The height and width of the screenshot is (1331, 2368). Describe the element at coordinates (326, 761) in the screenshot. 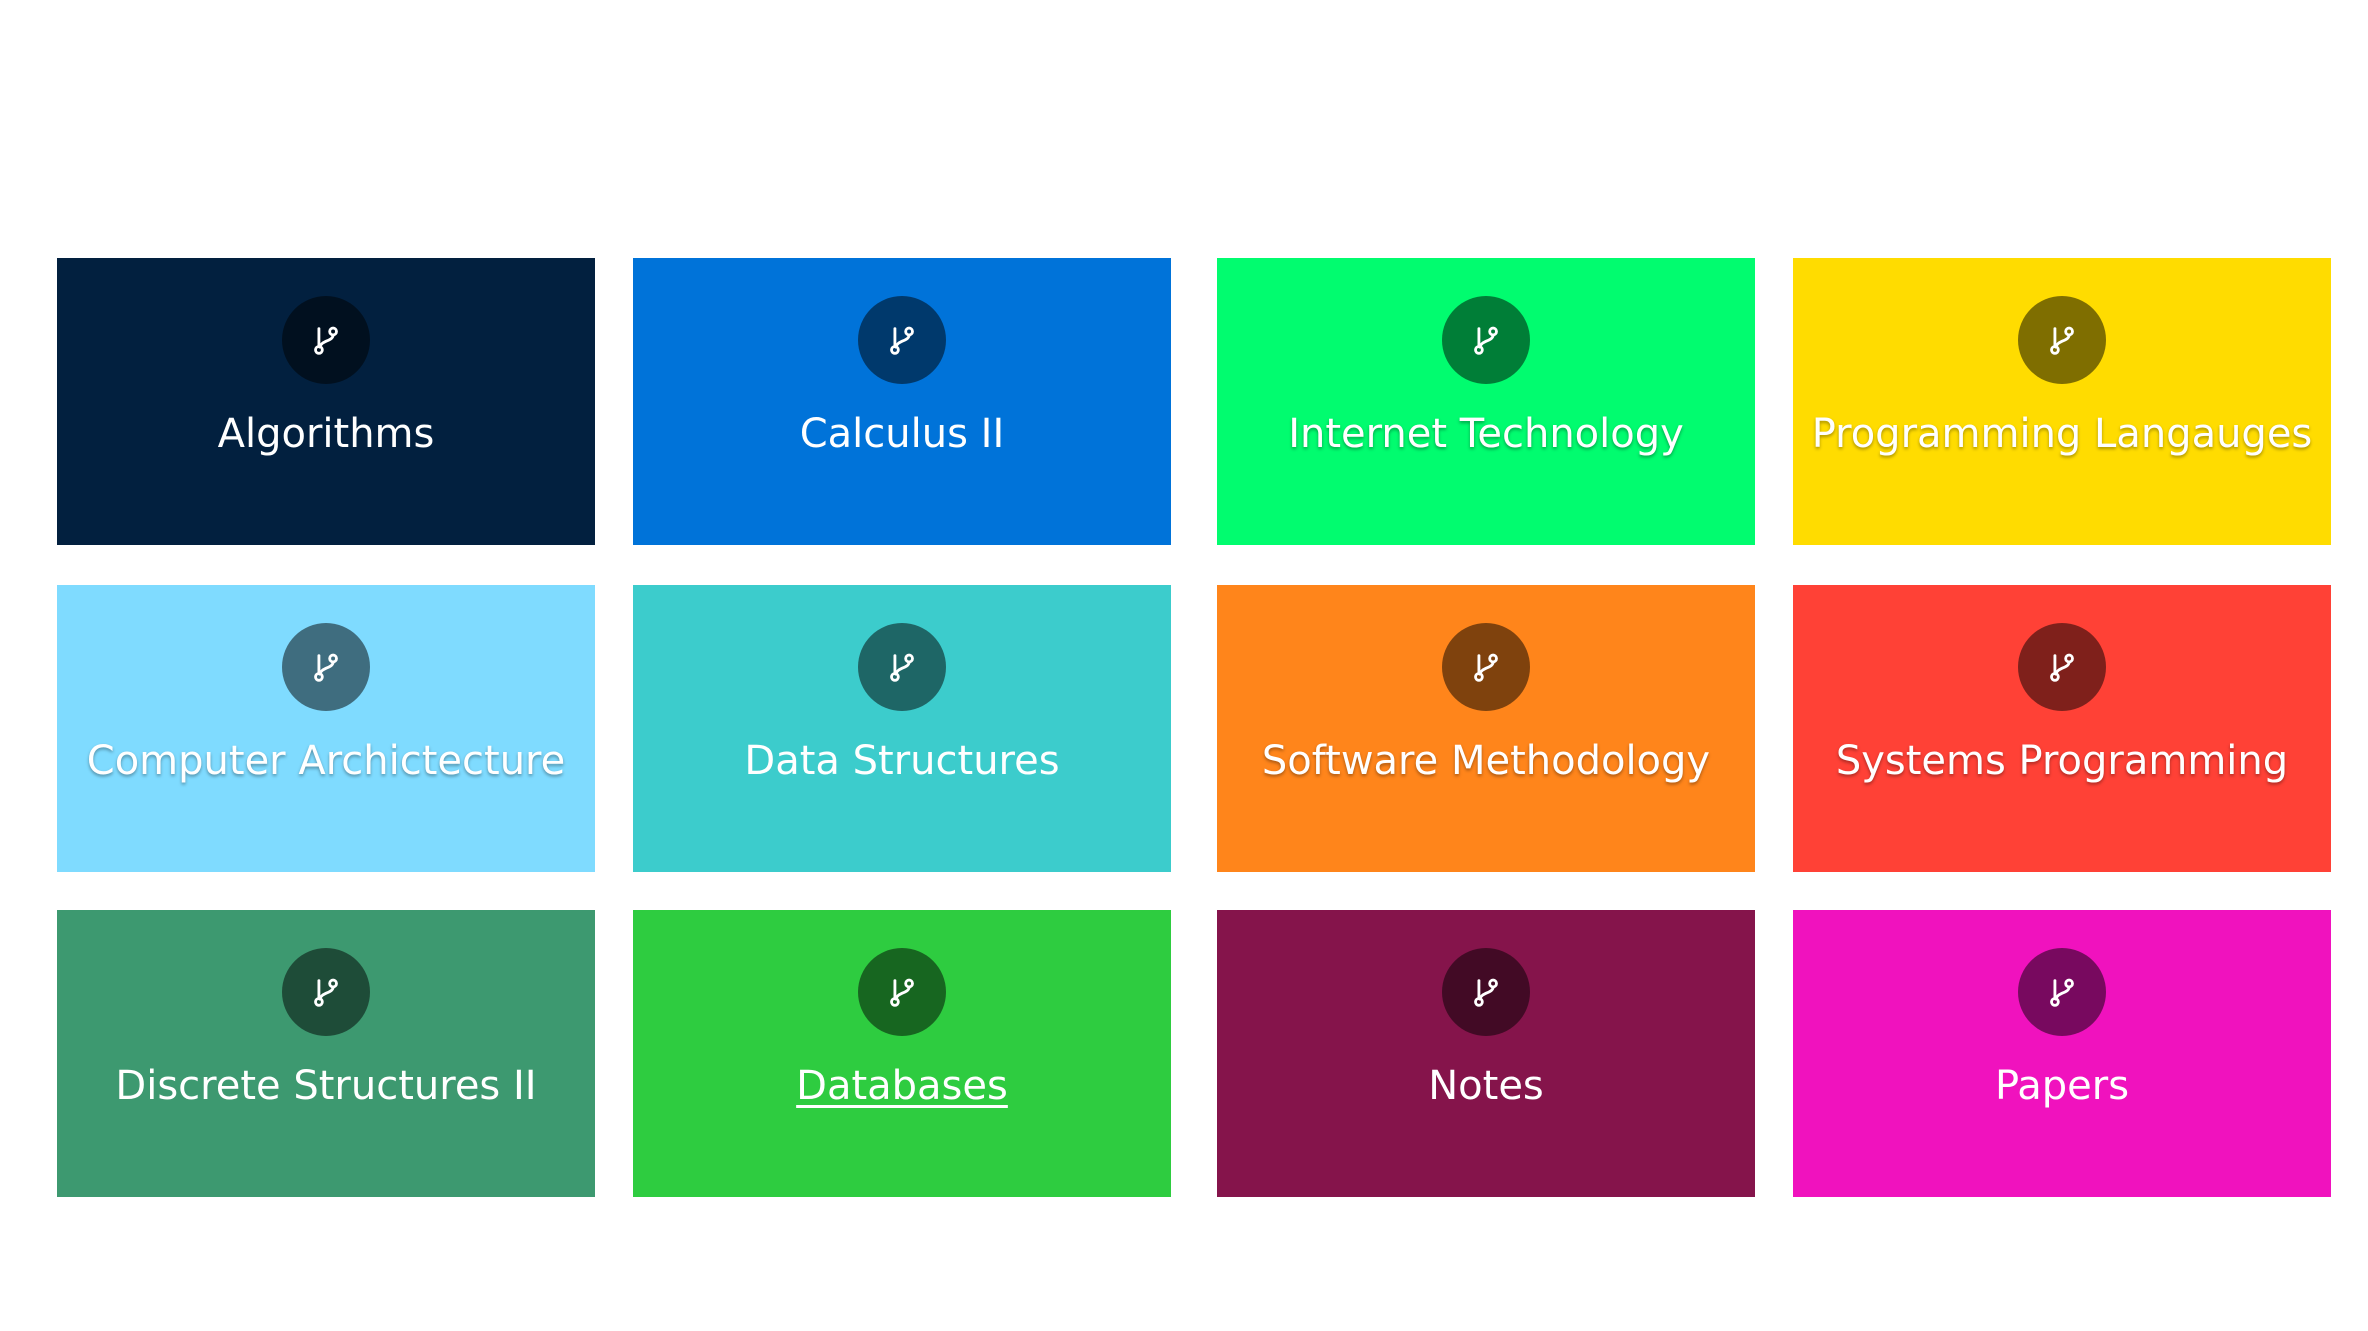

I see `card-label: Computer Archictecture` at that location.